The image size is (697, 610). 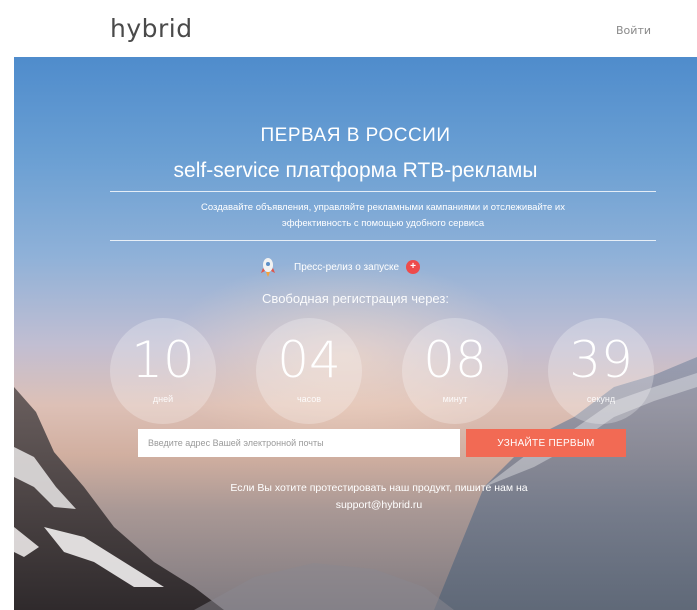 I want to click on divider-top, so click(x=383, y=191).